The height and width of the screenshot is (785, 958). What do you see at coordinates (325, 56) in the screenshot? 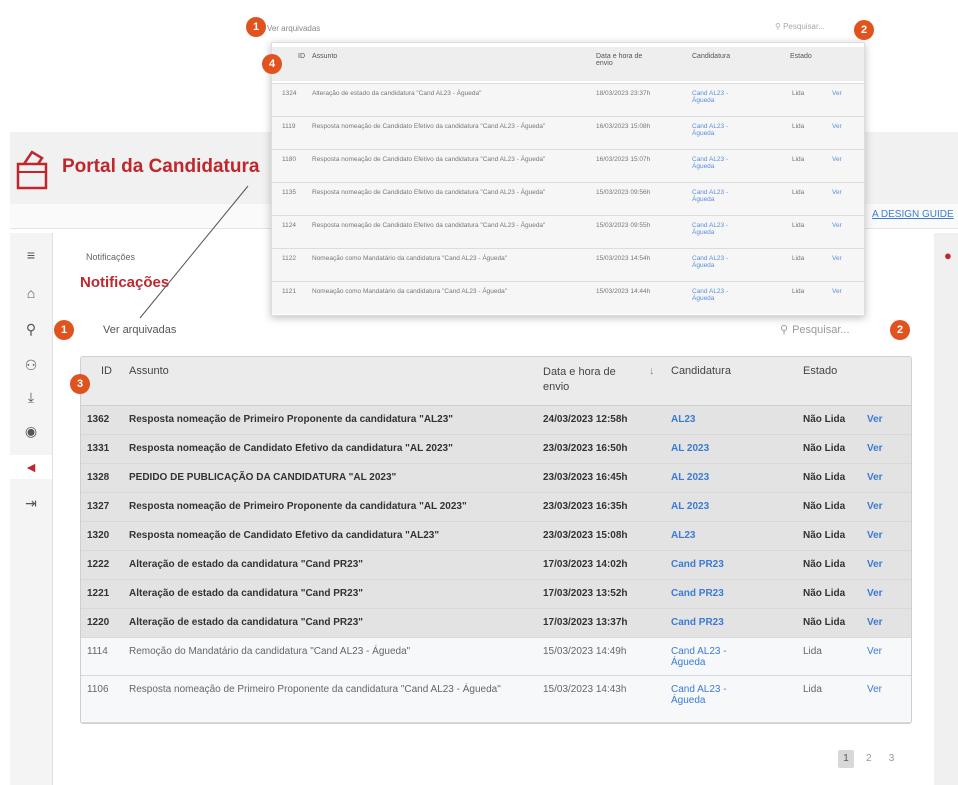
I see `zoom-column-subject: Assunto` at bounding box center [325, 56].